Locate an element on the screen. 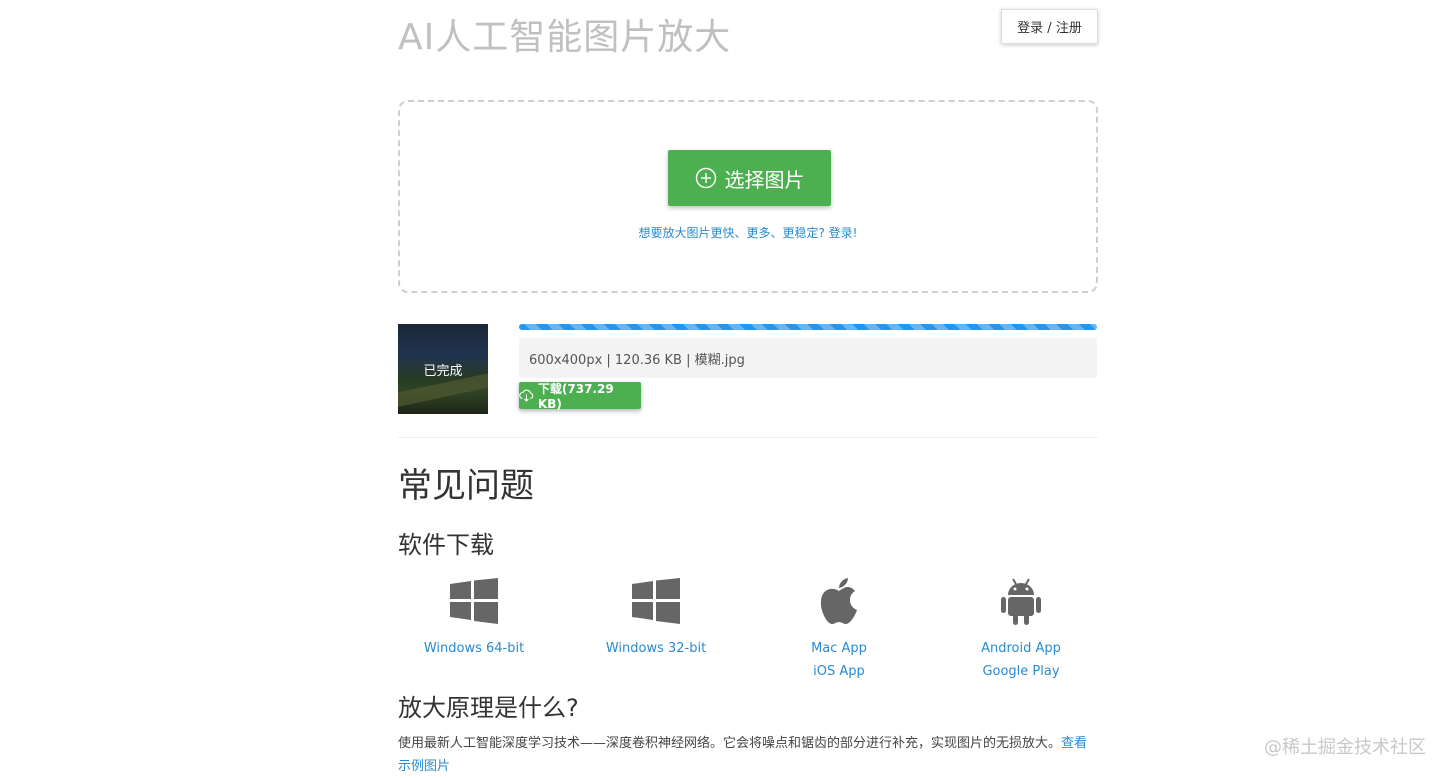 Image resolution: width=1448 pixels, height=778 pixels. download-windows-64: Windows 64-bit is located at coordinates (474, 617).